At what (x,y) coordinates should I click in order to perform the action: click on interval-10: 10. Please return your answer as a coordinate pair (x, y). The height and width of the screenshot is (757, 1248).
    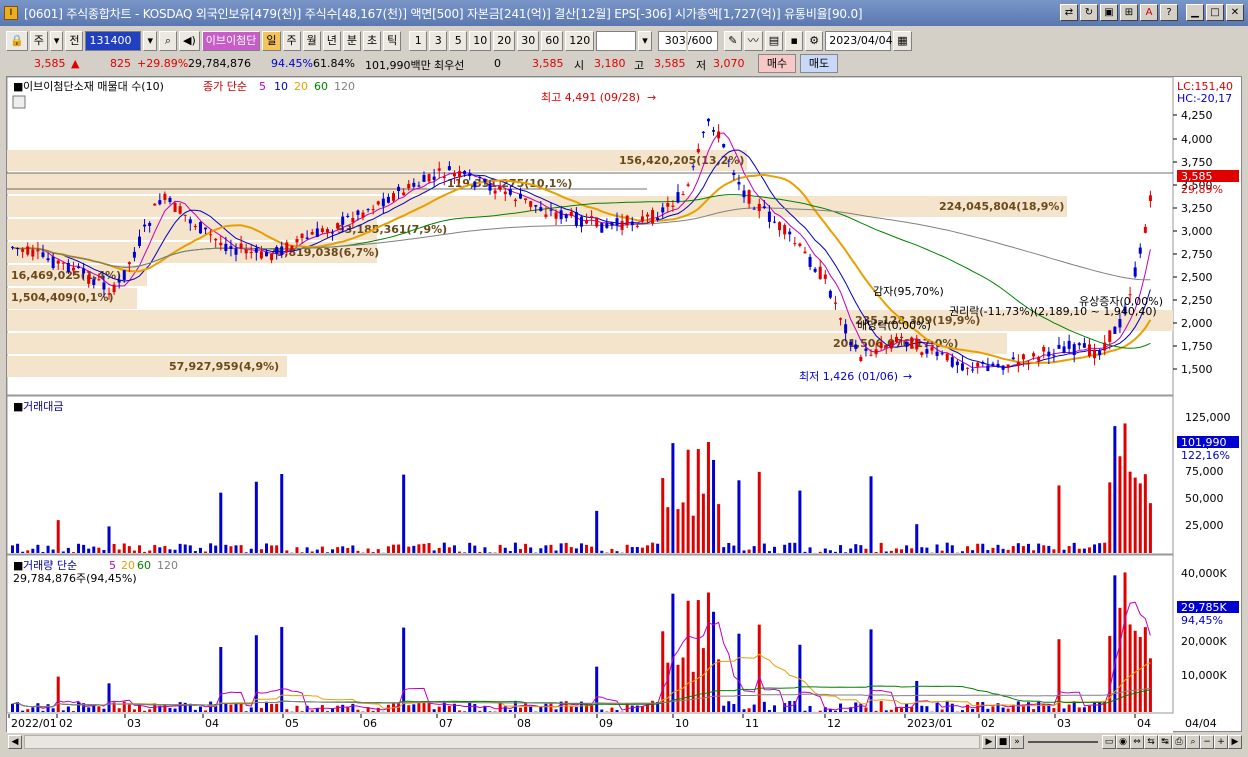
    Looking at the image, I should click on (480, 40).